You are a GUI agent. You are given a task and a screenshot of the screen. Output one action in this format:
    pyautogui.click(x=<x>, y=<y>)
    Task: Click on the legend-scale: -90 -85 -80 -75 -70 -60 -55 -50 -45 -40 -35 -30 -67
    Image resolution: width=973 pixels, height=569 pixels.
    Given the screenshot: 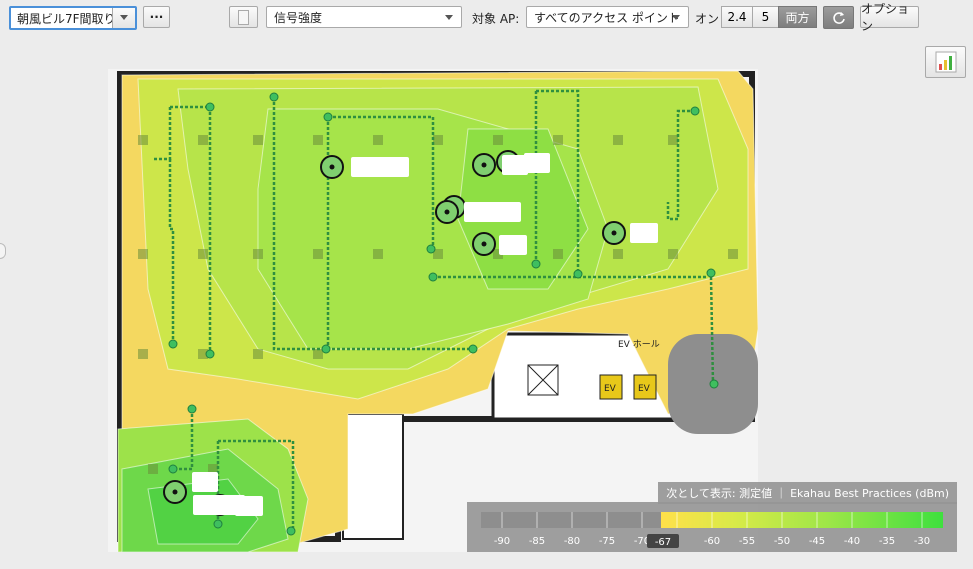 What is the action you would take?
    pyautogui.click(x=712, y=530)
    